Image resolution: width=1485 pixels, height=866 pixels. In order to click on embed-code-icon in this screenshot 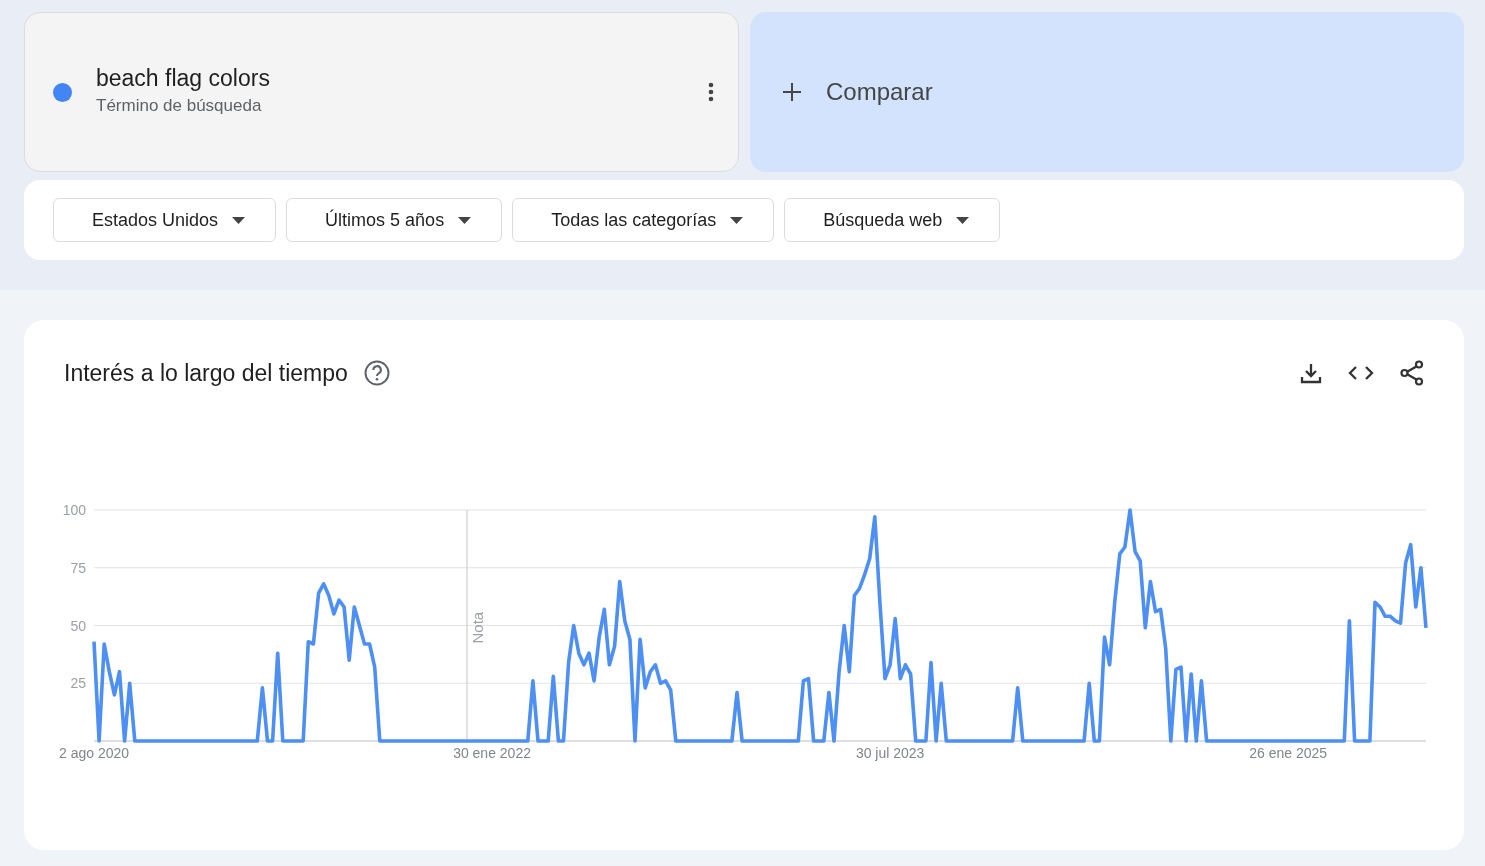, I will do `click(1361, 373)`.